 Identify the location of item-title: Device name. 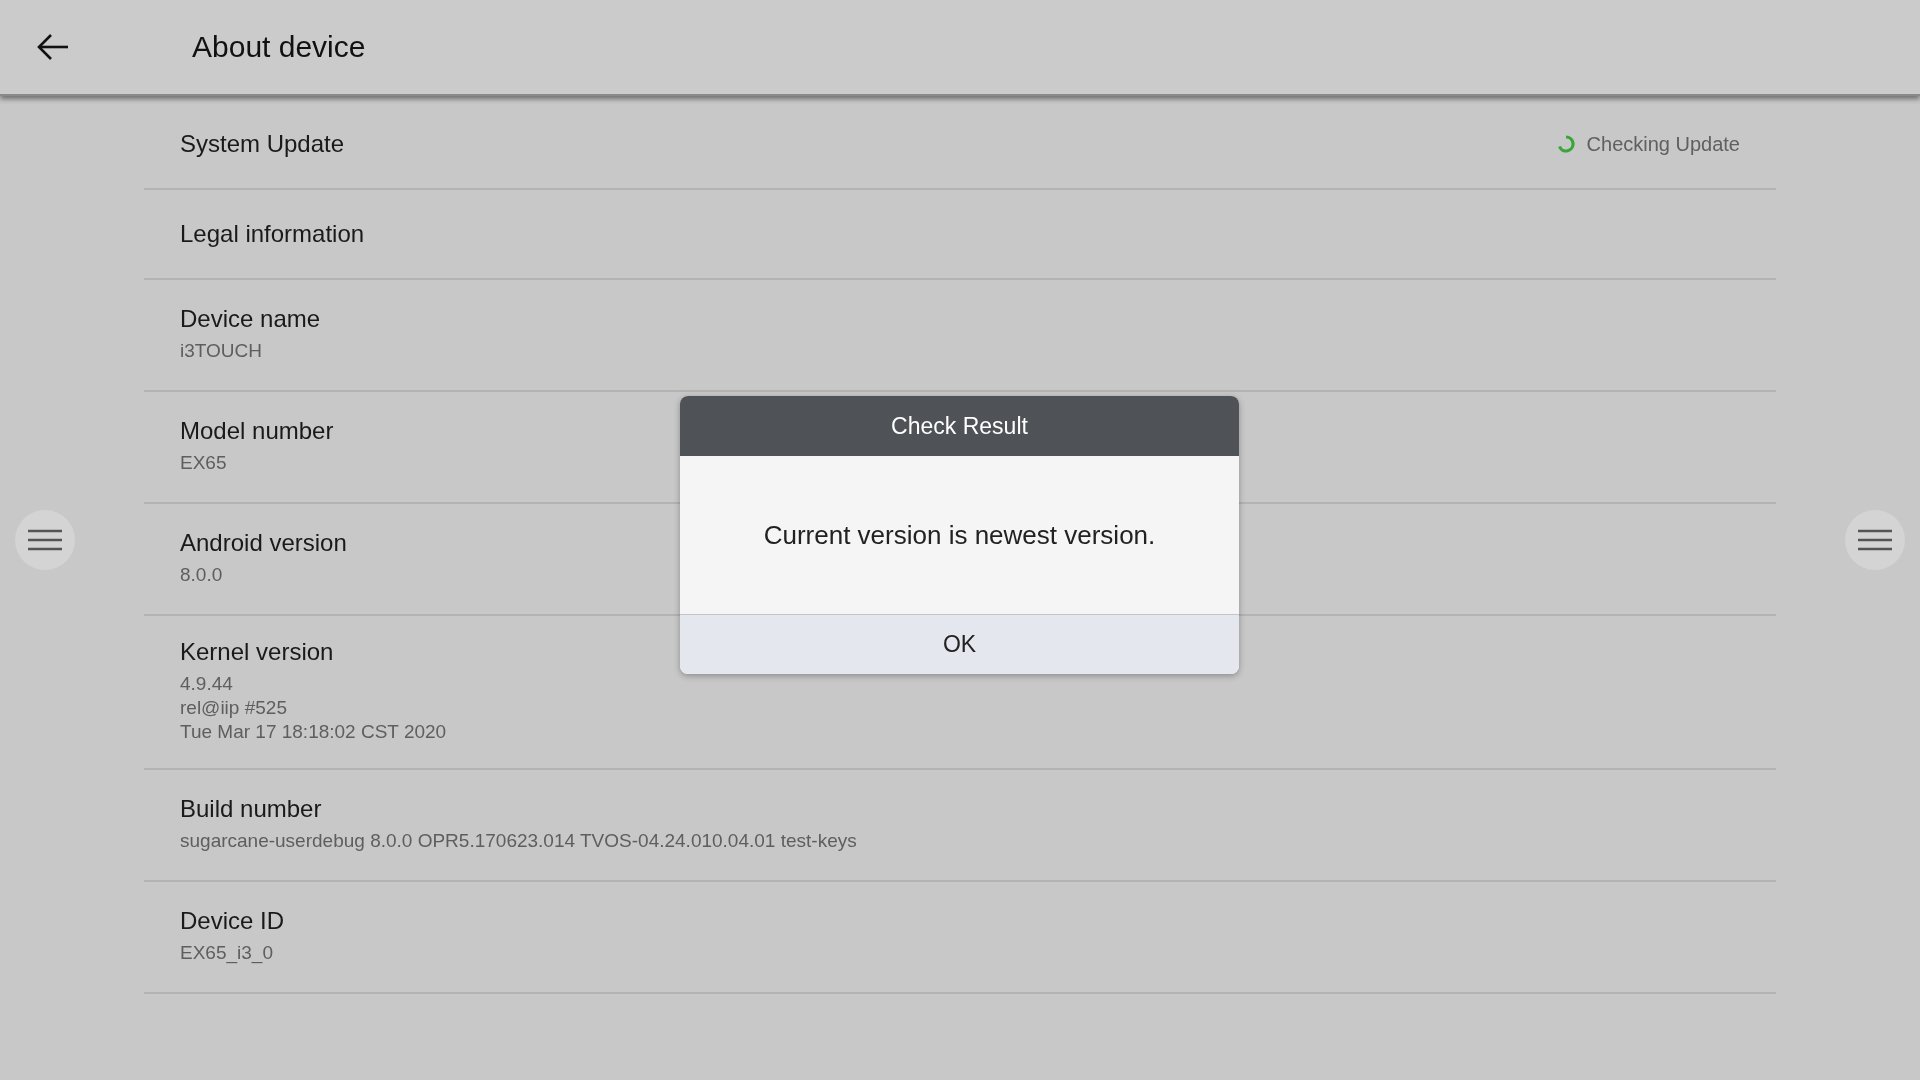
(250, 319).